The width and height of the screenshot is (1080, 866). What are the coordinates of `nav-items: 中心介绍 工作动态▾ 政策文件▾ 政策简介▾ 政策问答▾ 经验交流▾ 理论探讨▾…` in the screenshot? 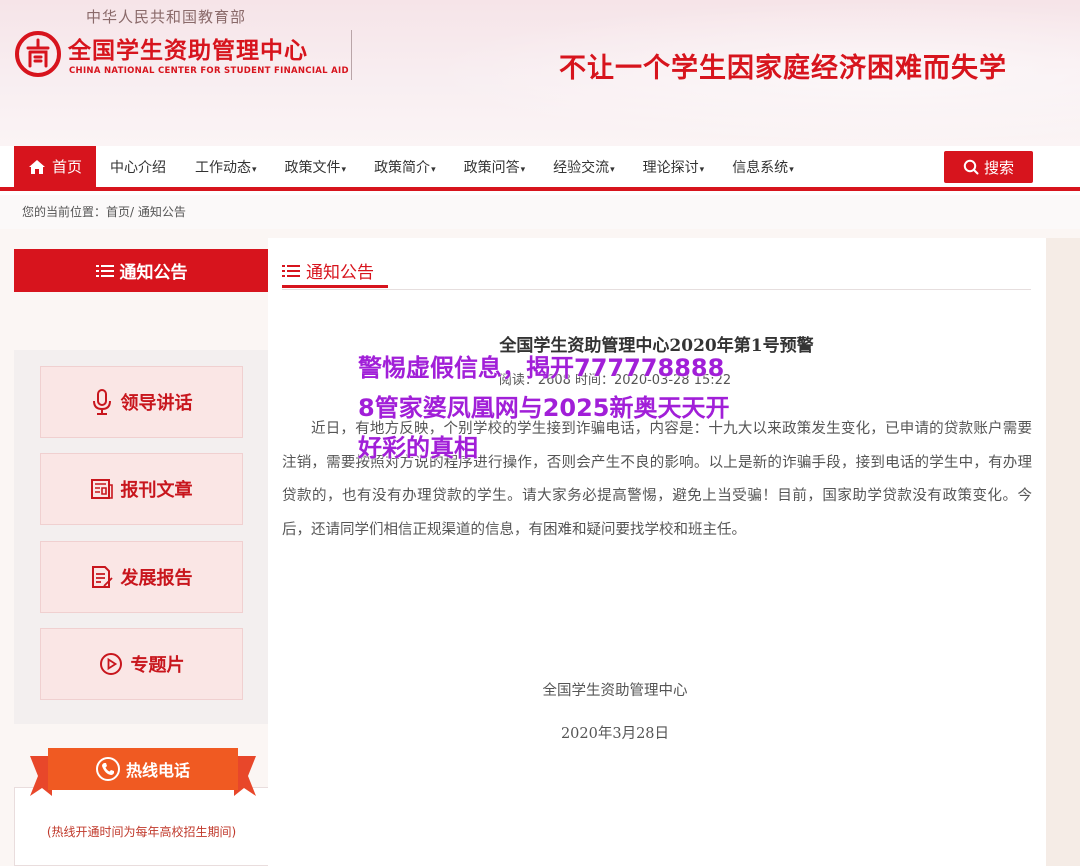 It's located at (452, 166).